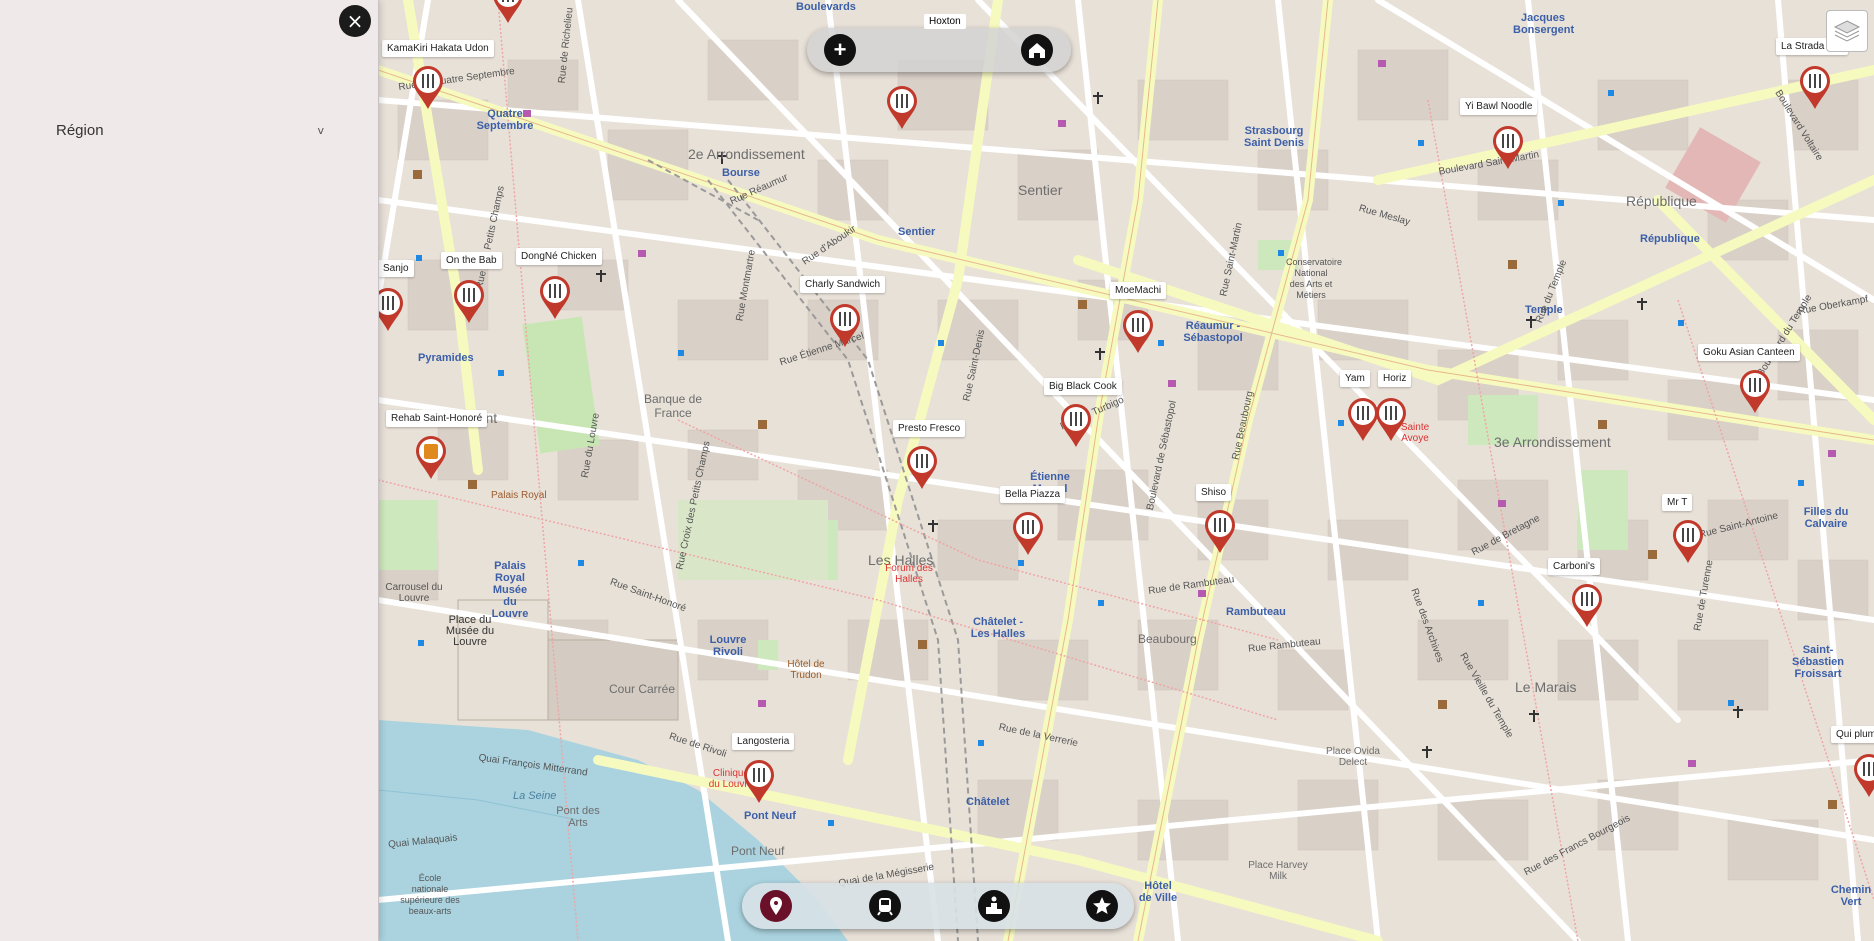  I want to click on home-button, so click(1037, 50).